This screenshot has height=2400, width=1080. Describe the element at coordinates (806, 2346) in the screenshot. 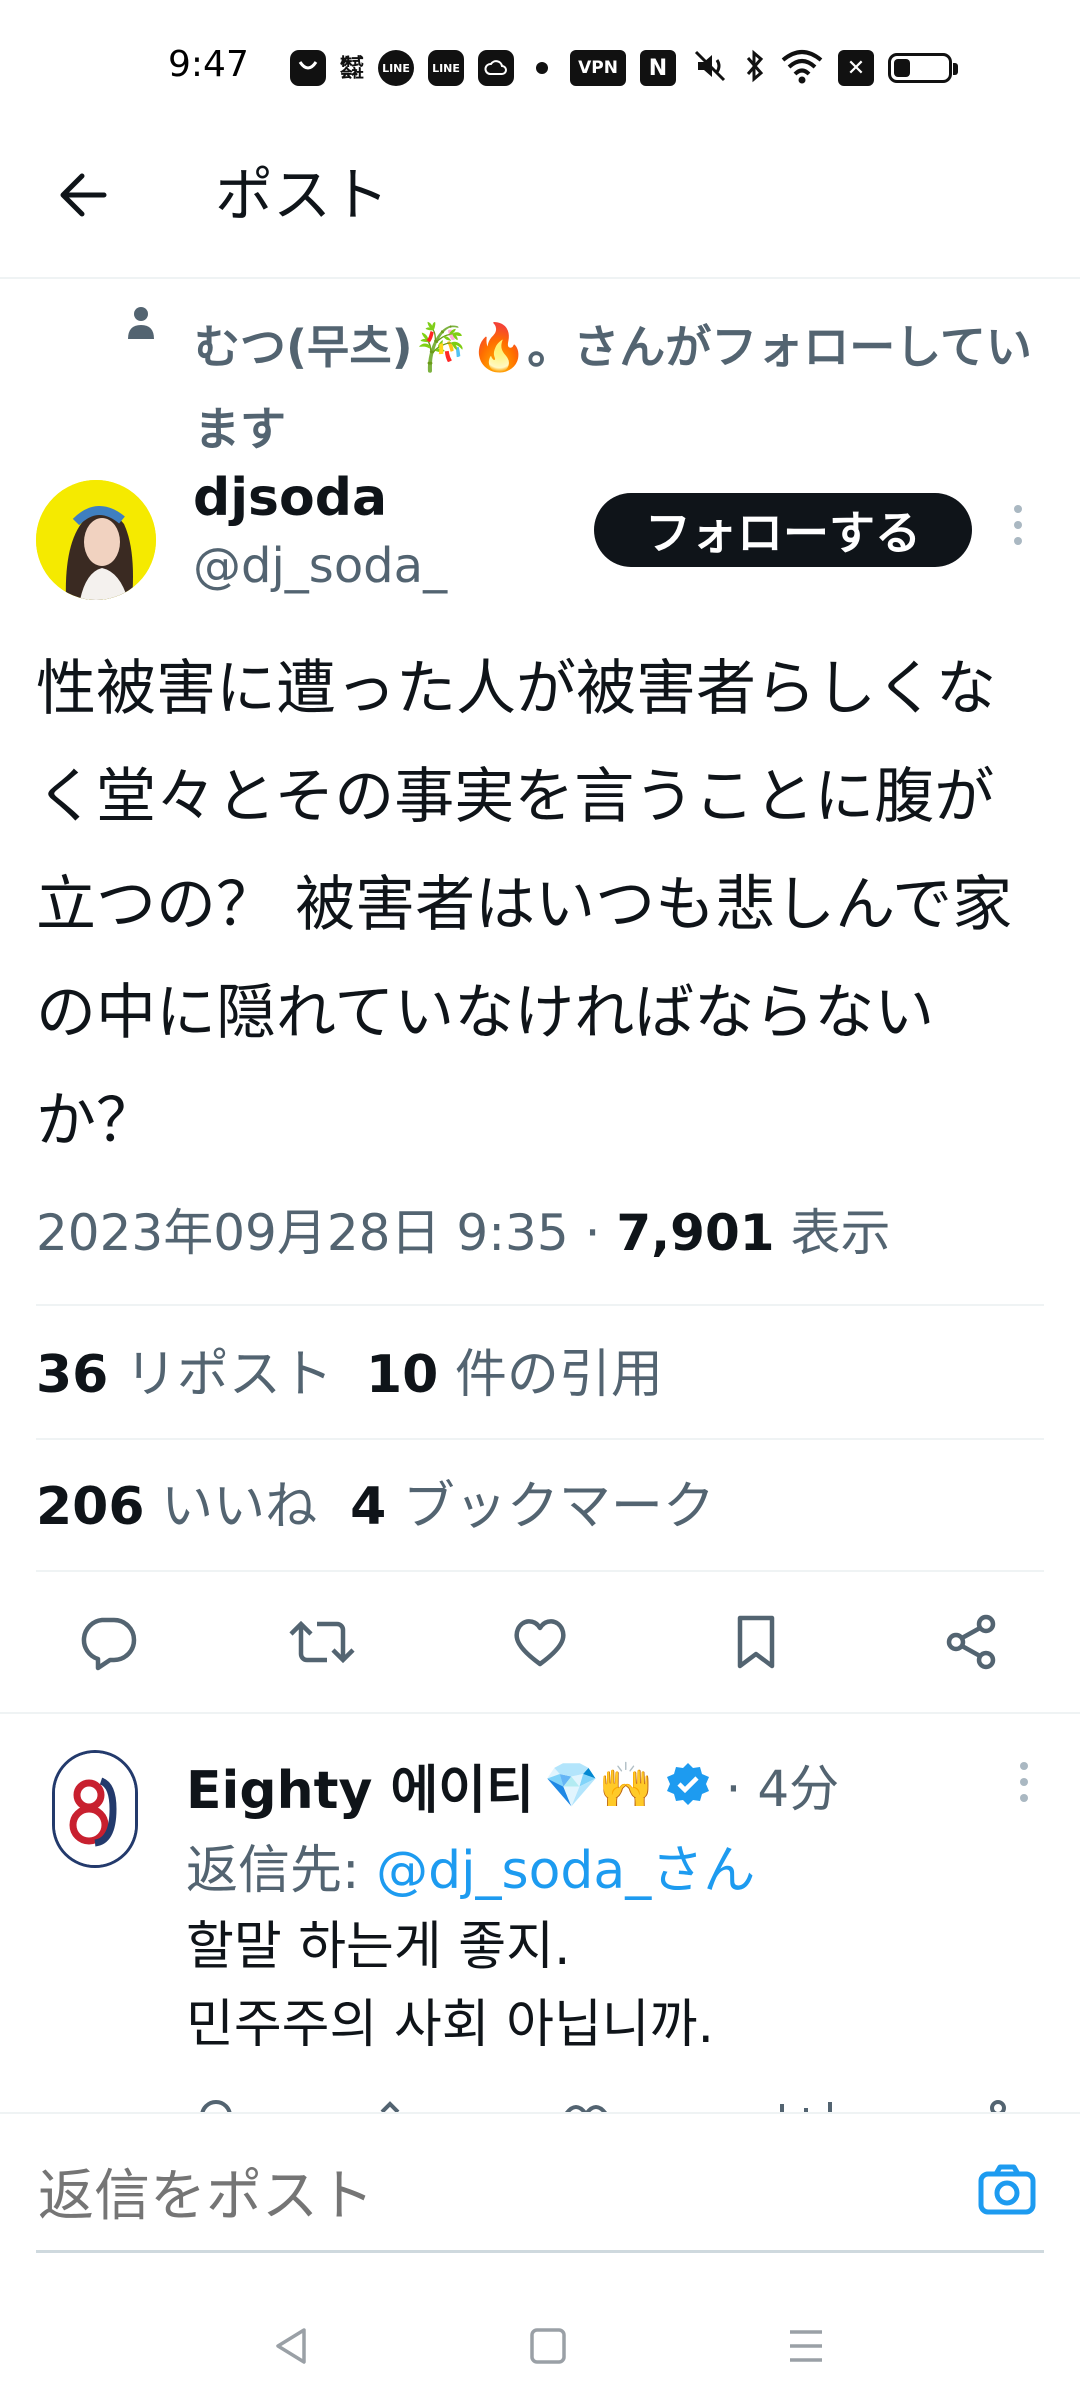

I see `nav-menu-icon` at that location.